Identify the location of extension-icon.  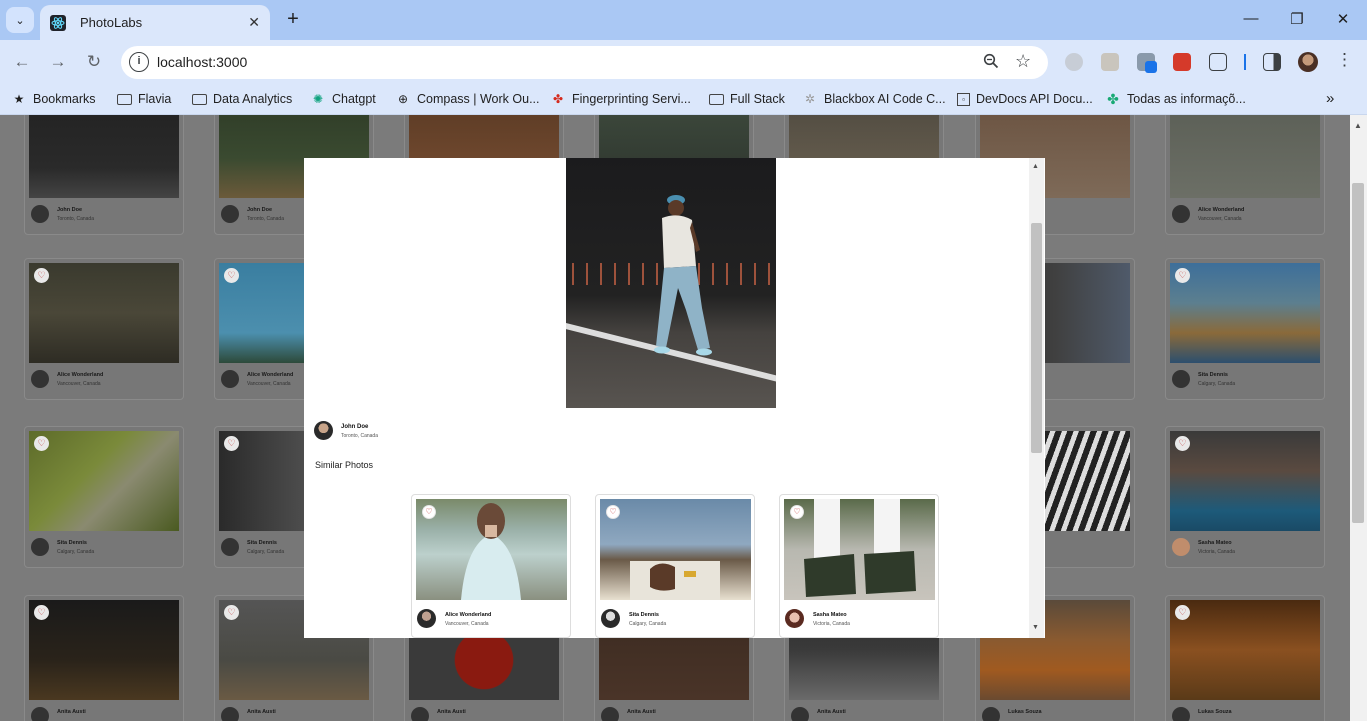
(1110, 62).